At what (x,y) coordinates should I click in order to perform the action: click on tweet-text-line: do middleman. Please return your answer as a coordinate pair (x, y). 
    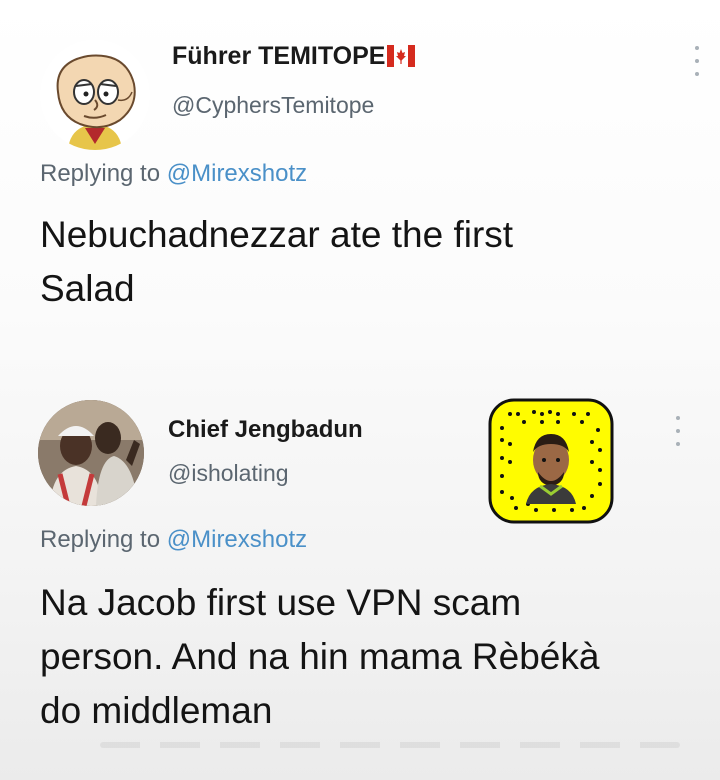
    Looking at the image, I should click on (156, 710).